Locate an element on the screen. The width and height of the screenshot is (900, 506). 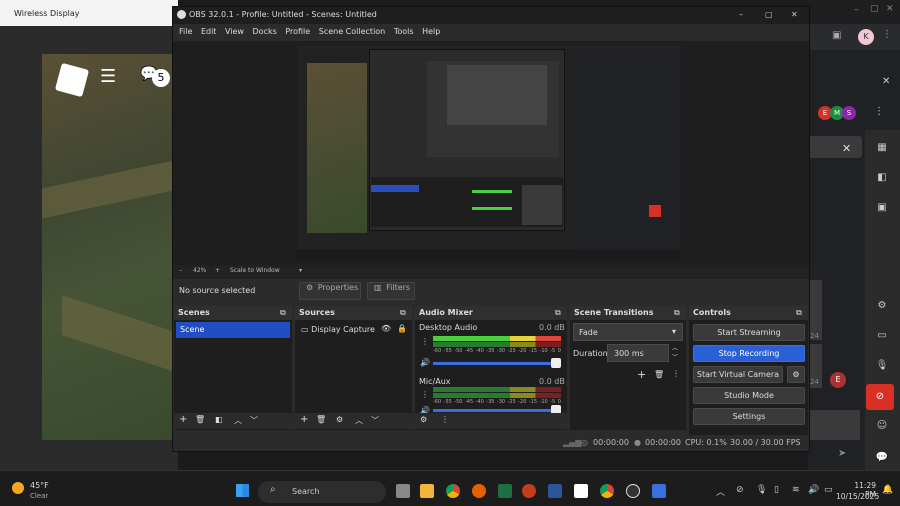
virtual-camera-settings-button: ⚙ is located at coordinates (796, 374).